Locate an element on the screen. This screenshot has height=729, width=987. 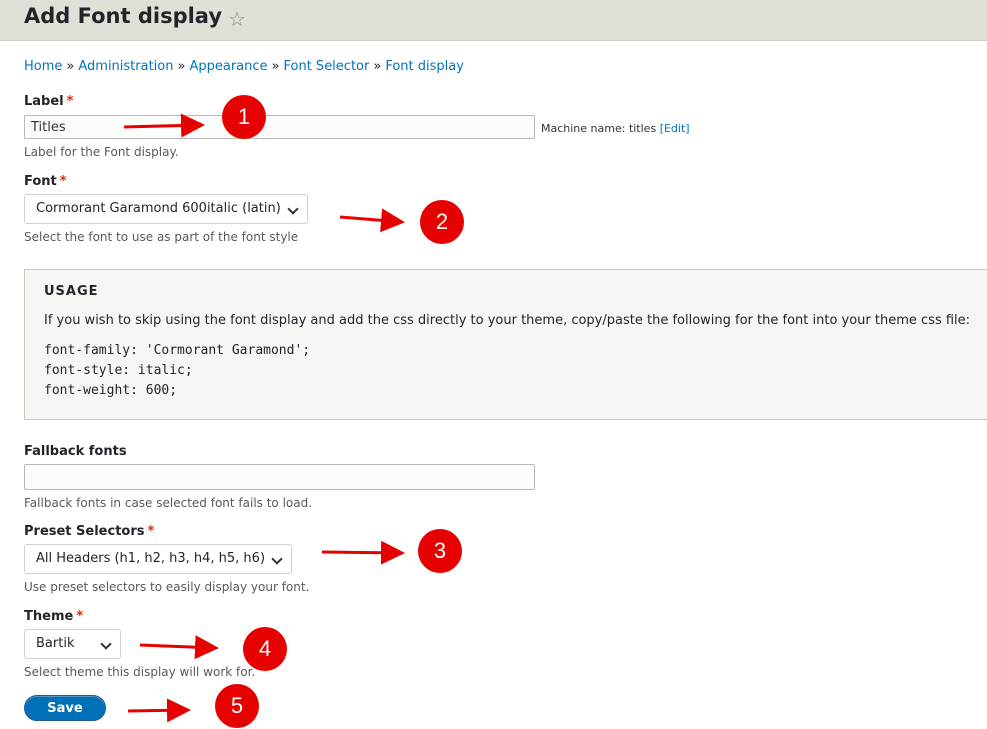
annotation-badge: 3 is located at coordinates (440, 551).